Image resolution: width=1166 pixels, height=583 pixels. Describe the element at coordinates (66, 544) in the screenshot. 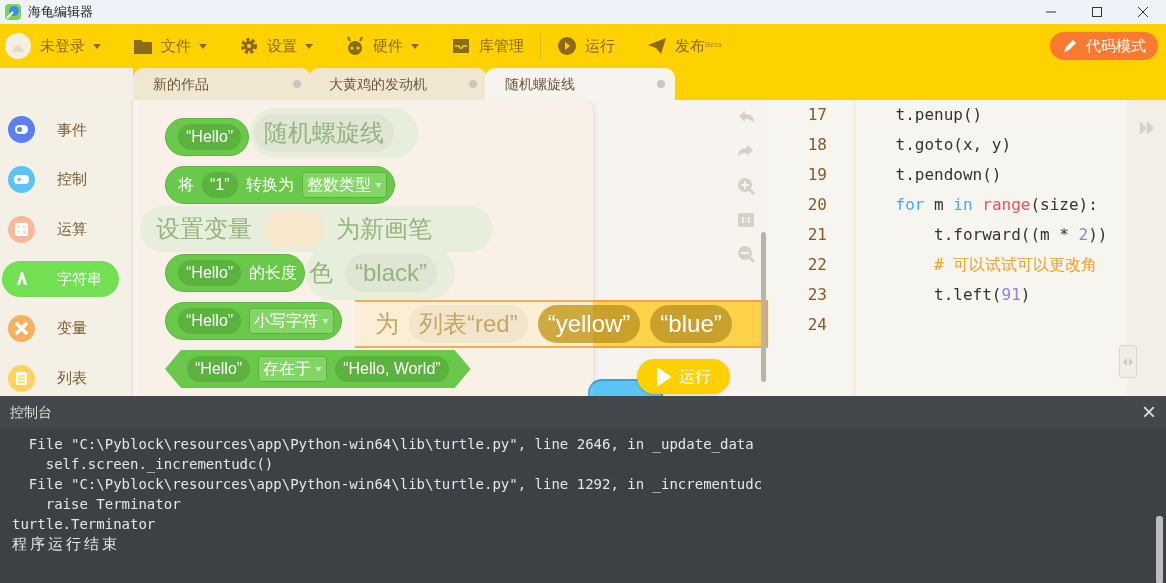

I see `console-line: 程序运行结束` at that location.